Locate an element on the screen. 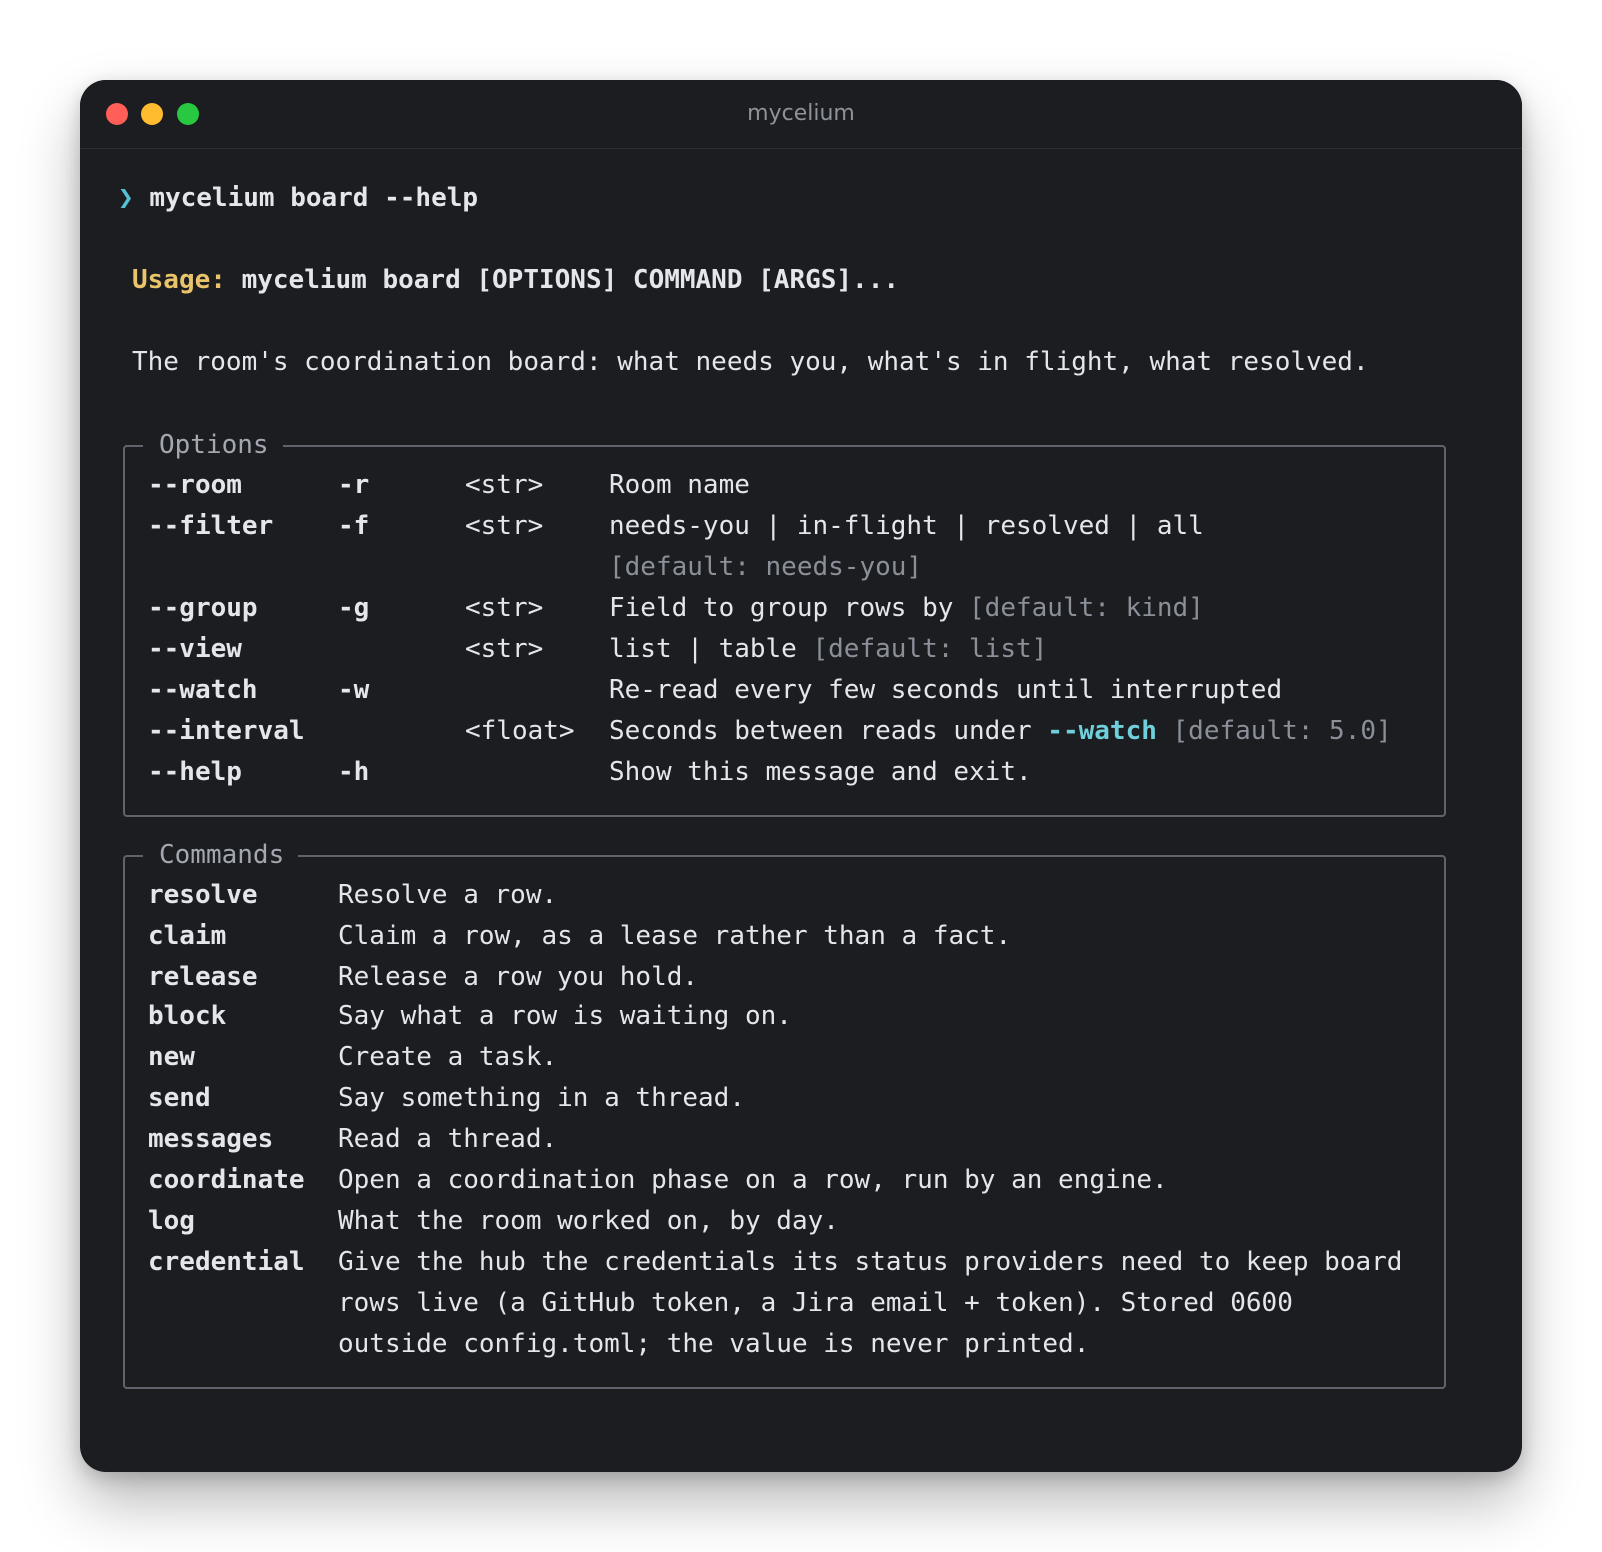 This screenshot has height=1552, width=1602. option-description-text: list | table is located at coordinates (711, 649).